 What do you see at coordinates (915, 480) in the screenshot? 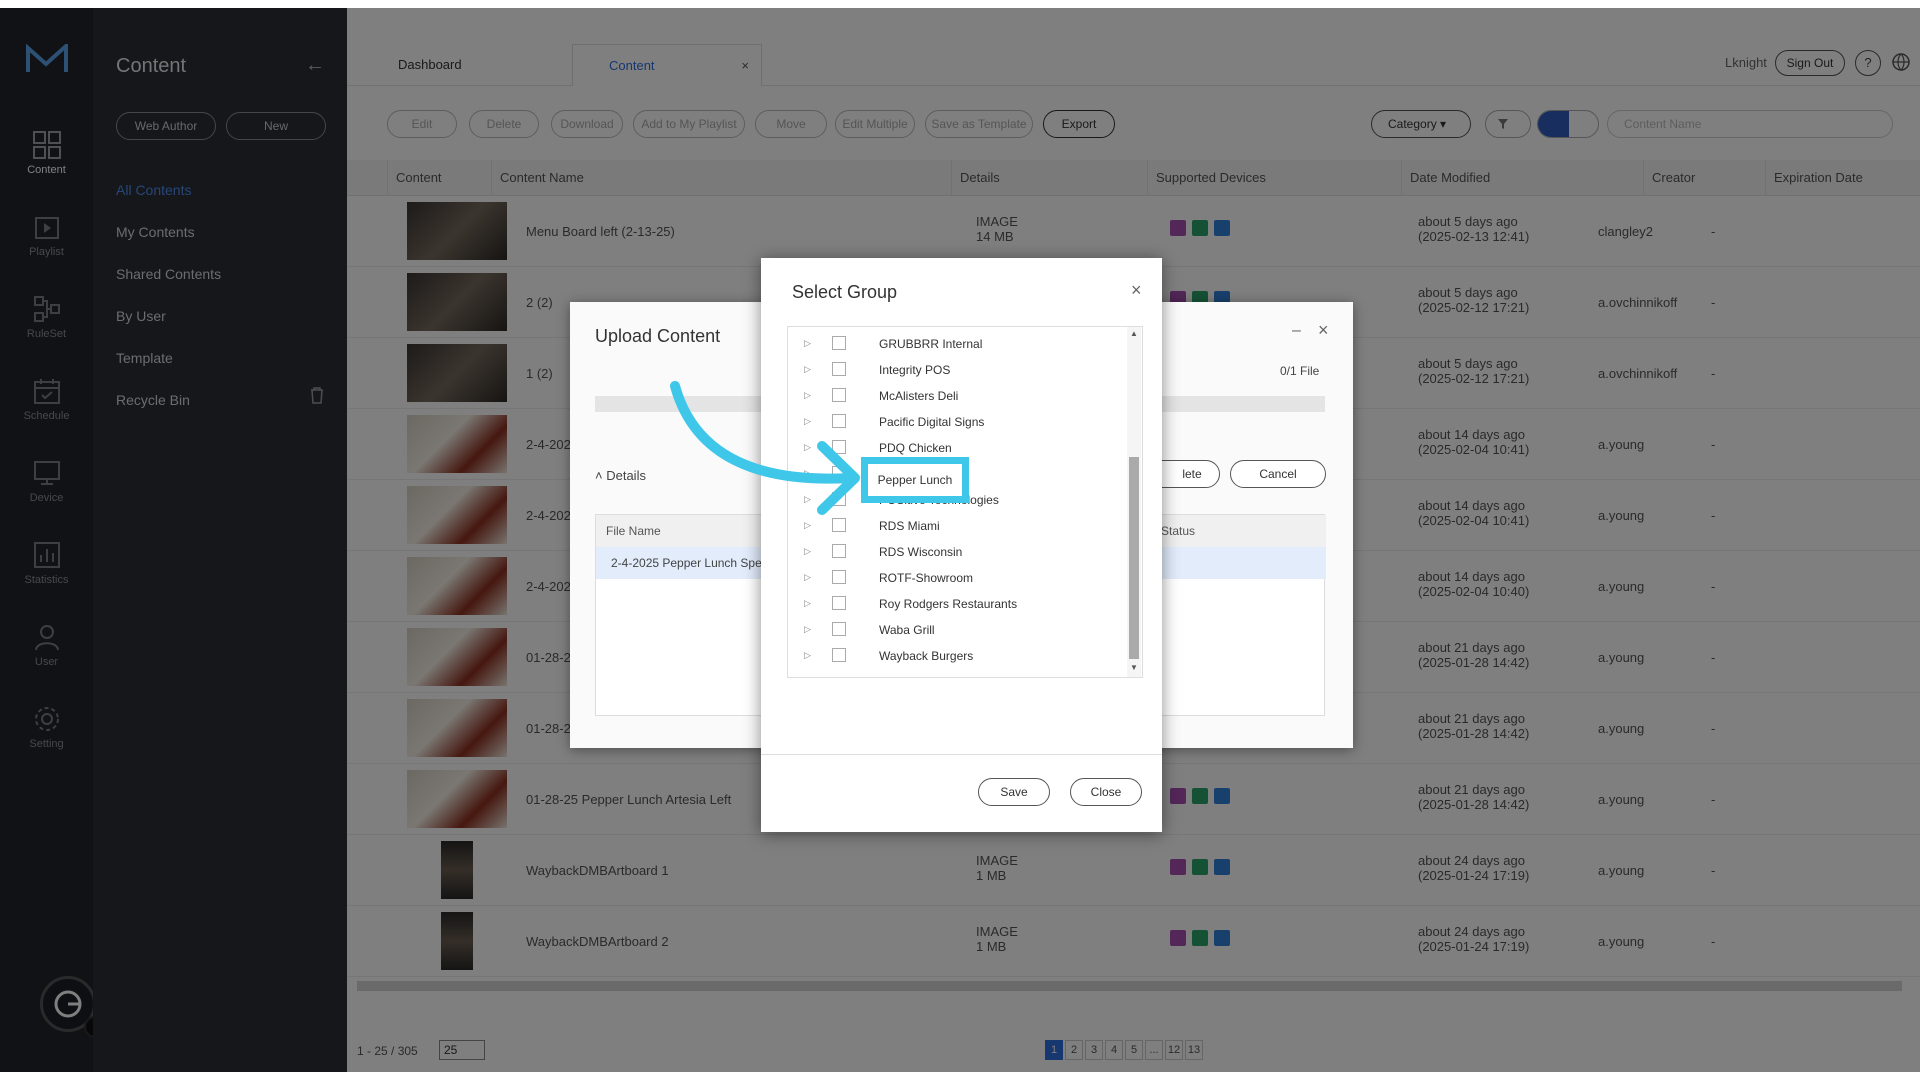
I see `highlighted-group: Pepper Lunch` at bounding box center [915, 480].